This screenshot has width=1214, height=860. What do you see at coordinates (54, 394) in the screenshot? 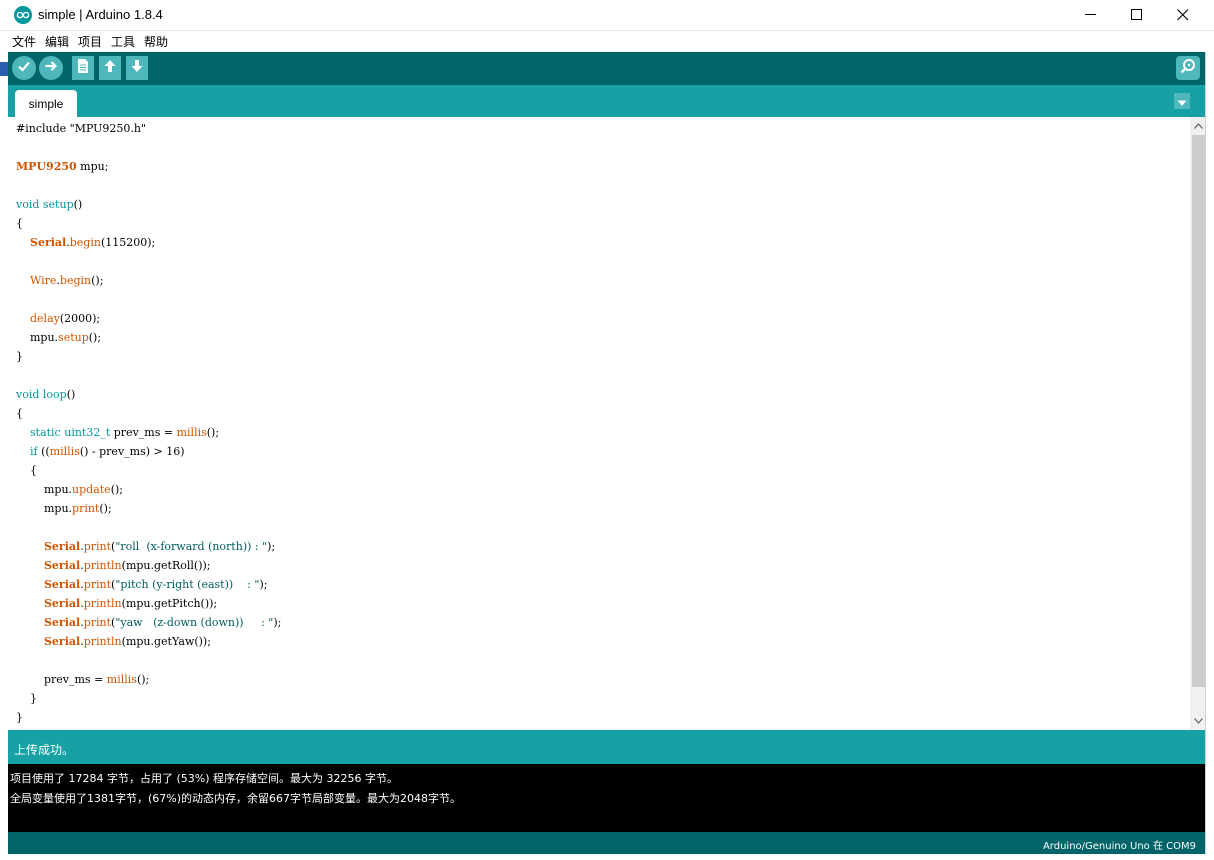
I see `code-token: loop` at bounding box center [54, 394].